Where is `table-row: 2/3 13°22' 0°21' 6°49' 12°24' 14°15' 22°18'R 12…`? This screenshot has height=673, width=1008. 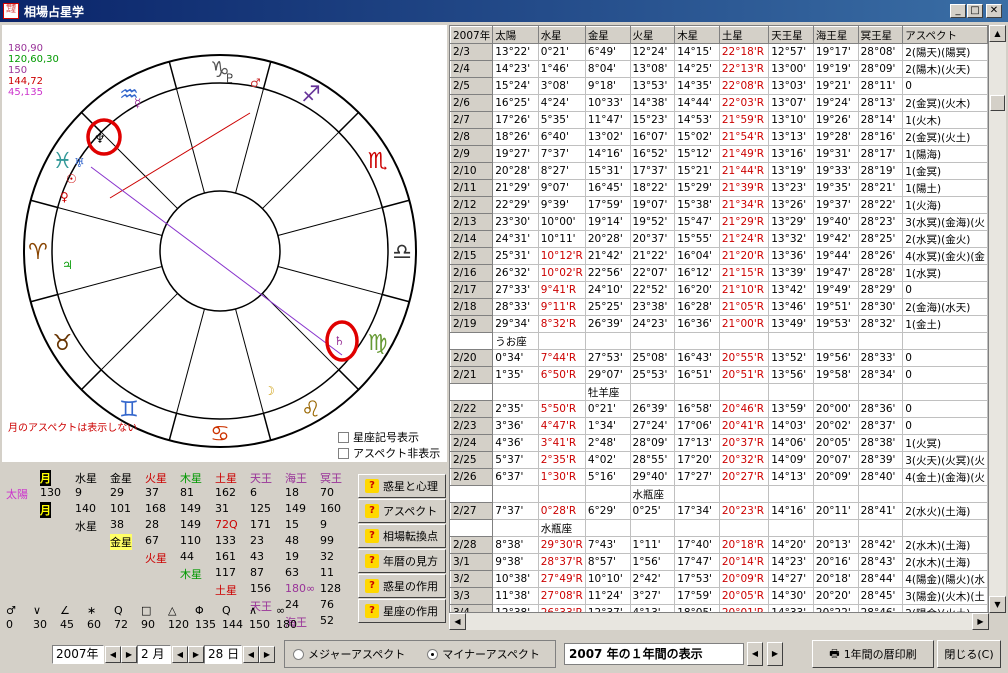 table-row: 2/3 13°22' 0°21' 6°49' 12°24' 14°15' 22°18'R 12… is located at coordinates (719, 52).